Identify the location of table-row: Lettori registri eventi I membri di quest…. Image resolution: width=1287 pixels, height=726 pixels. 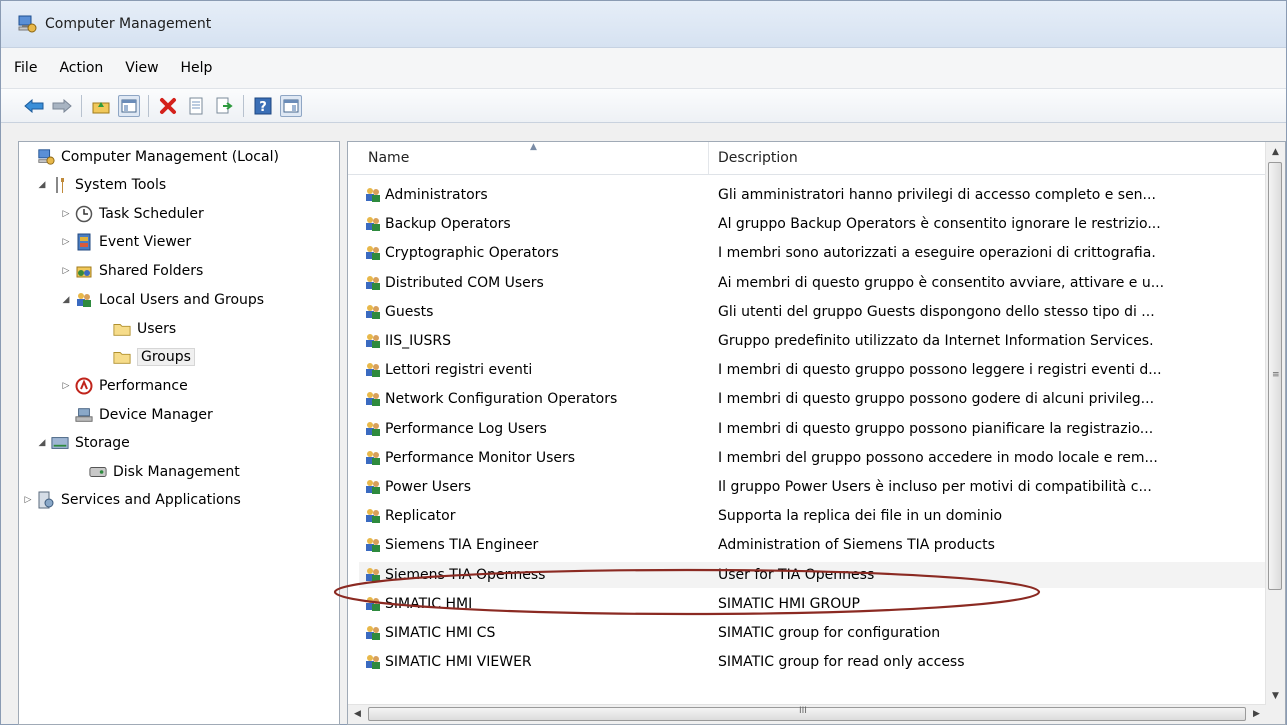
(812, 370).